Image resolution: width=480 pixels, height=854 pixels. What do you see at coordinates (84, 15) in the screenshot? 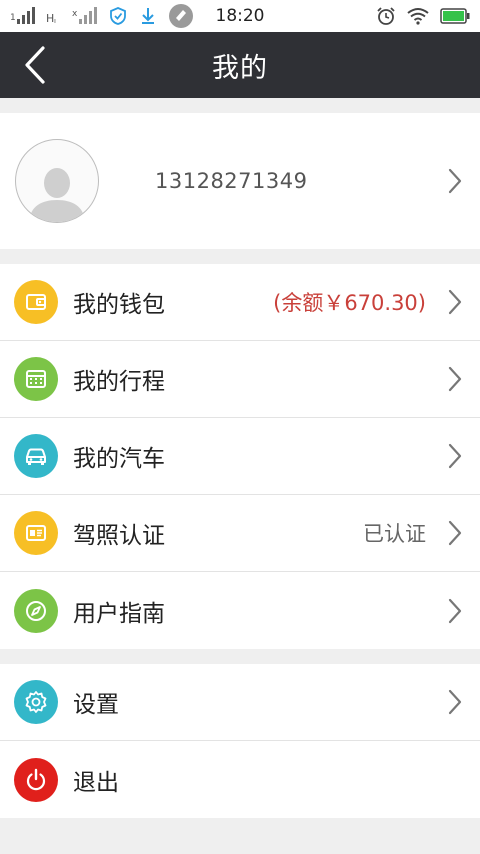
I see `signal-2-icon: x` at bounding box center [84, 15].